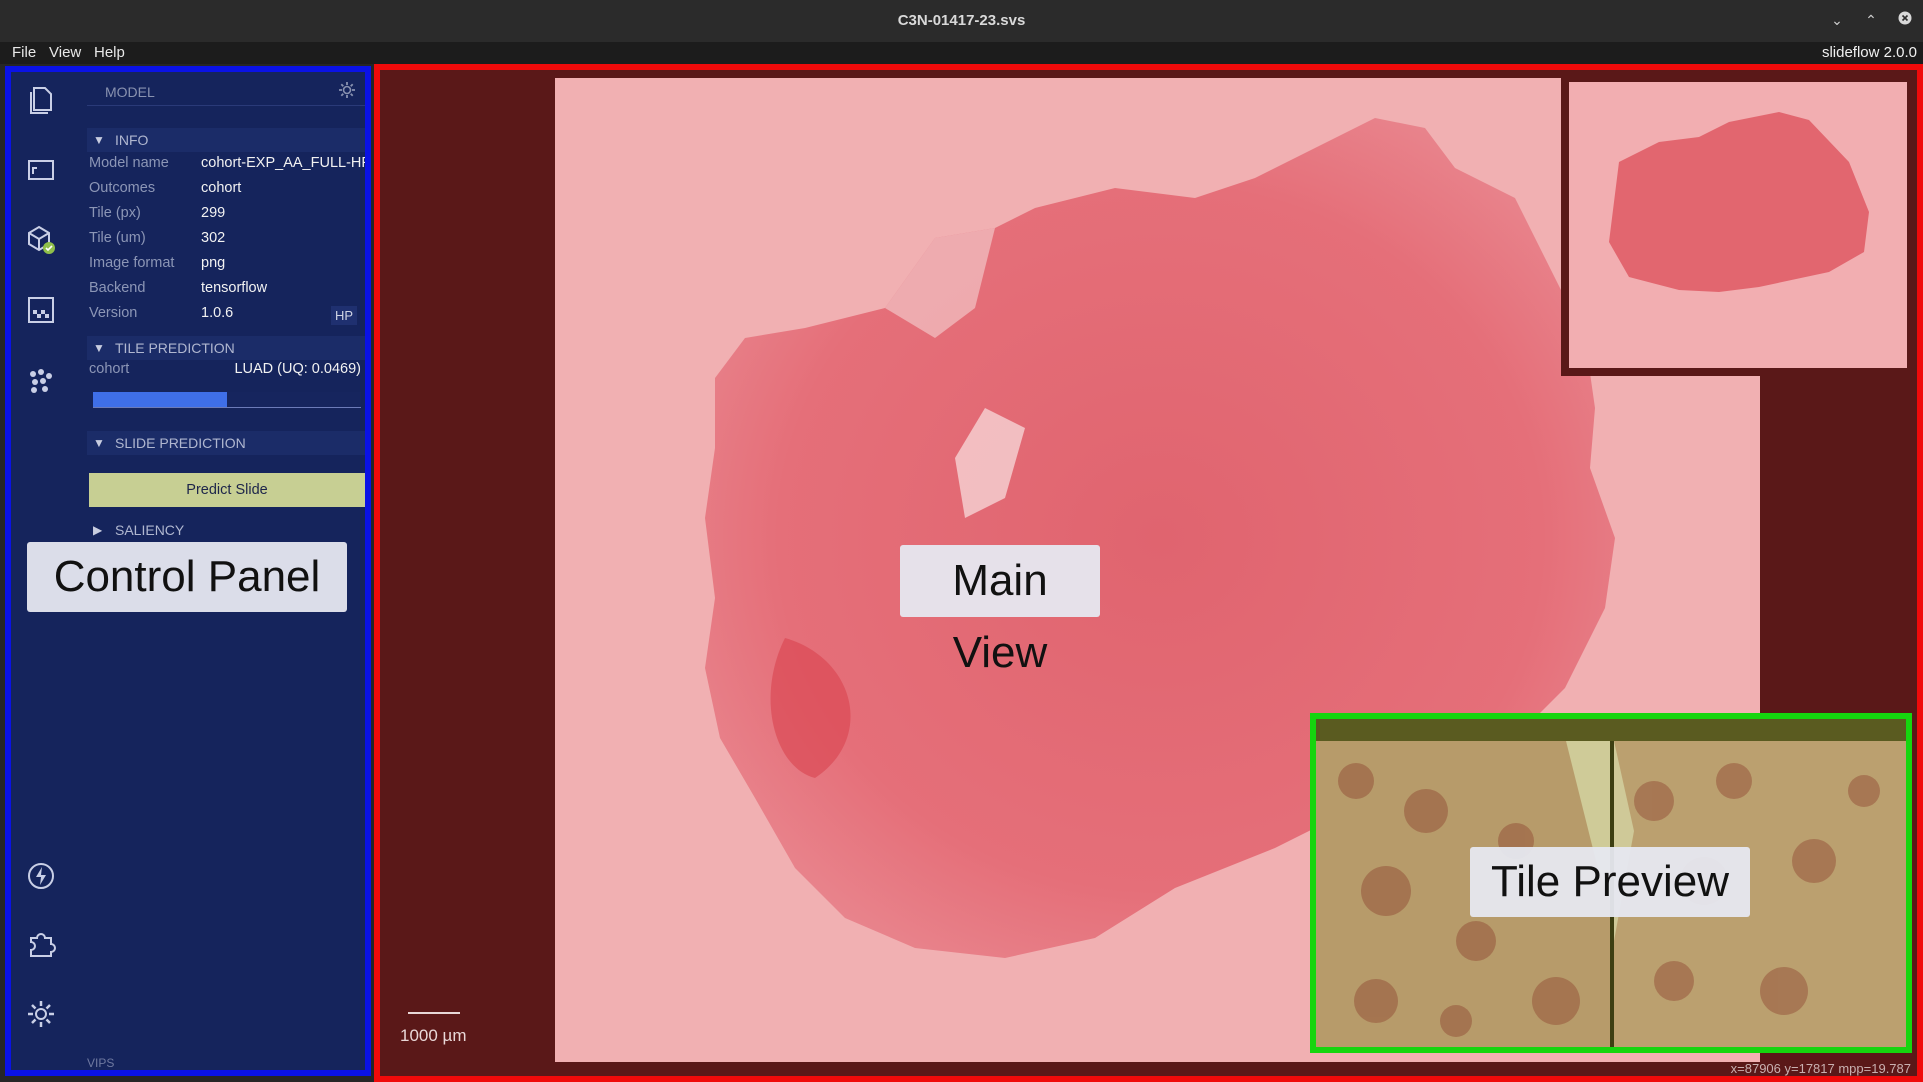 This screenshot has height=1082, width=1923. I want to click on tile-preview: Tile Preview, so click(1611, 883).